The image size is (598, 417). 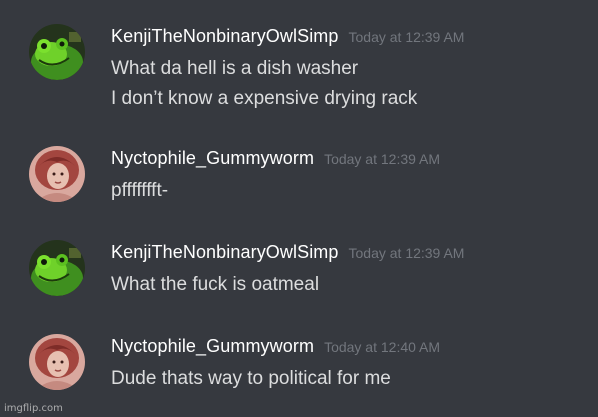 What do you see at coordinates (33, 408) in the screenshot?
I see `imgflip-watermark: imgflip.com` at bounding box center [33, 408].